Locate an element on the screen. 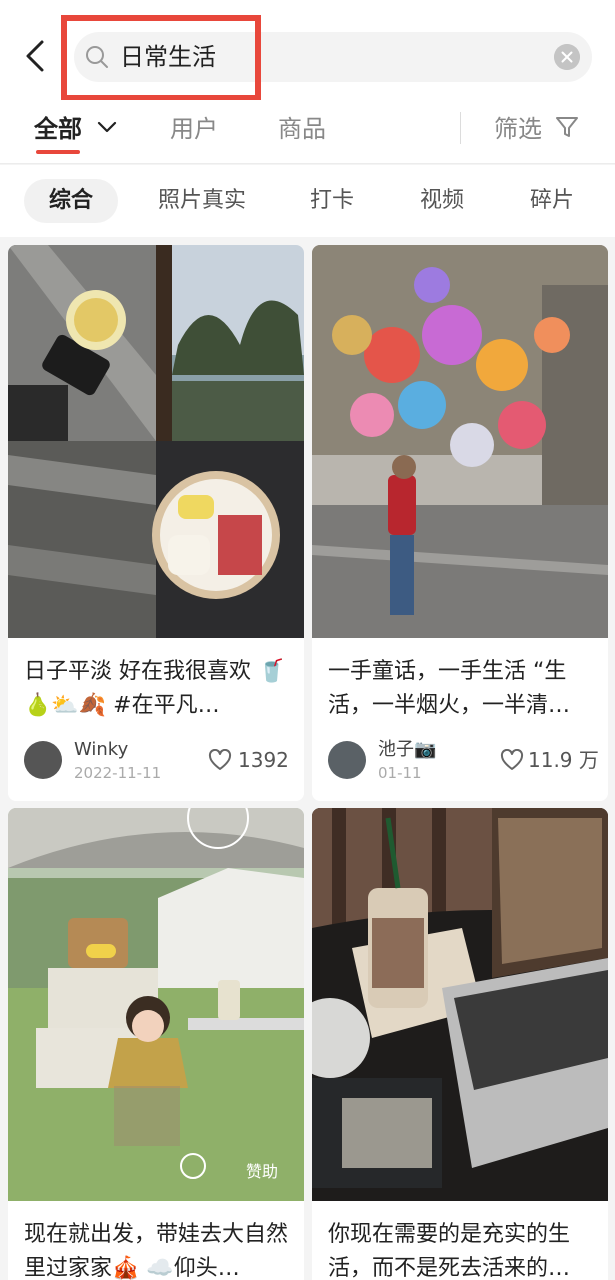  like-count: 11.9 万 is located at coordinates (563, 760).